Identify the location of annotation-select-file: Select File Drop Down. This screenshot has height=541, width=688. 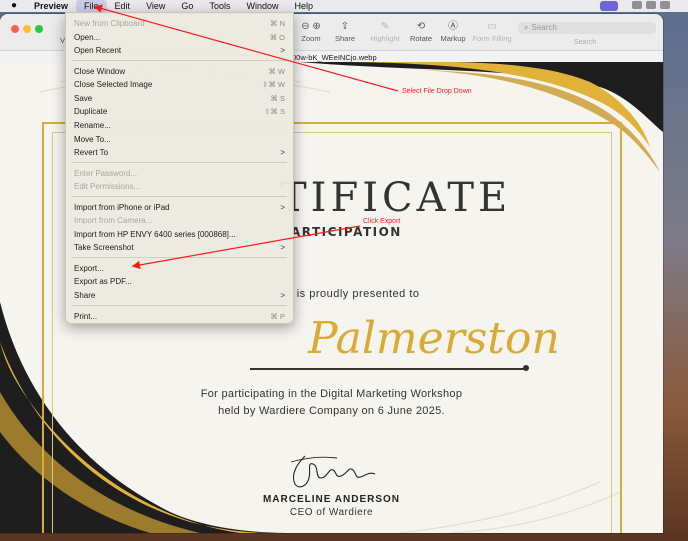
(437, 91).